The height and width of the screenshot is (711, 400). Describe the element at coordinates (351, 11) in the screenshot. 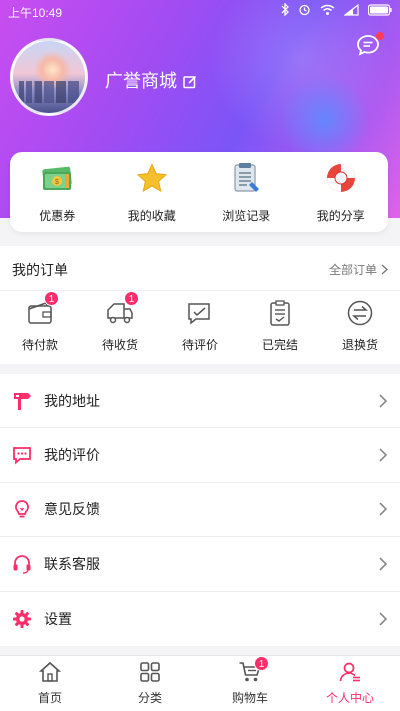

I see `signal-icon` at that location.